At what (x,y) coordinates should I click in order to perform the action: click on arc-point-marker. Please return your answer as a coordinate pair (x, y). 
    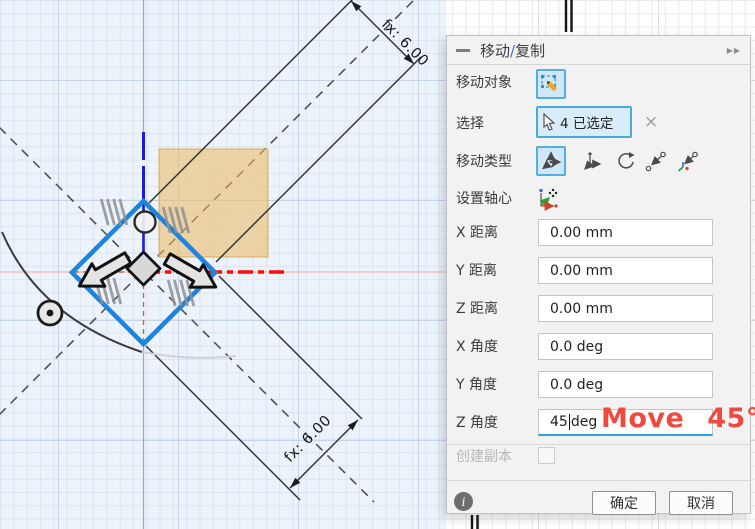
    Looking at the image, I should click on (50, 313).